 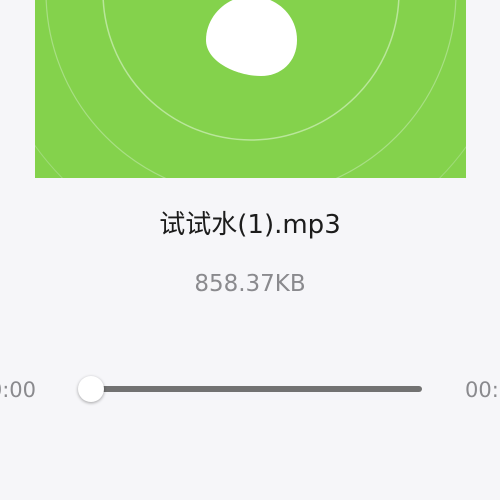 What do you see at coordinates (250, 225) in the screenshot?
I see `track-title: 试试水(1).mp3` at bounding box center [250, 225].